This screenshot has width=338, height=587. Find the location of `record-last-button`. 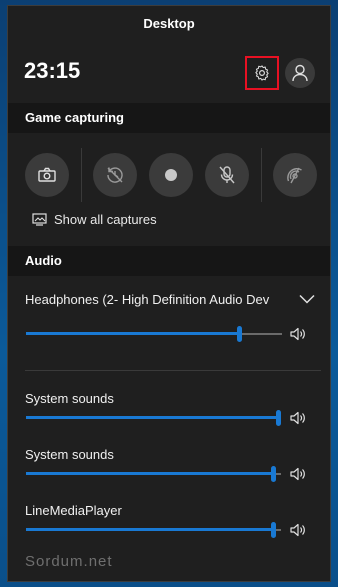

record-last-button is located at coordinates (115, 175).